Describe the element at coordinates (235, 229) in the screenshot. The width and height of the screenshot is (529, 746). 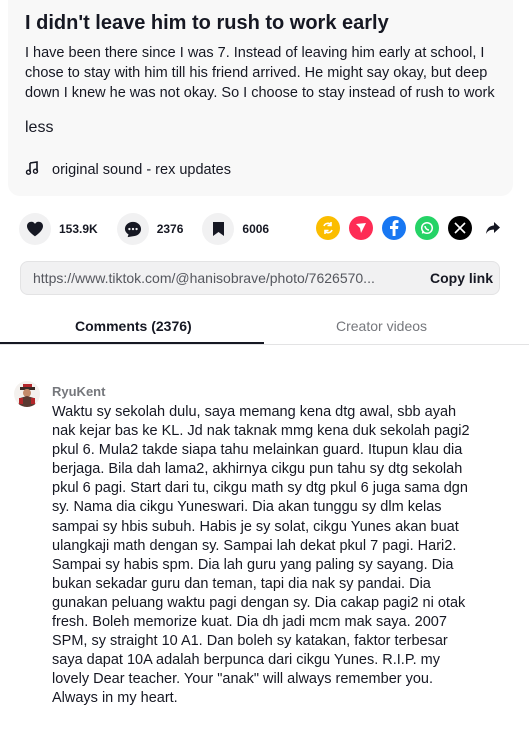
I see `save-button: 6006` at that location.